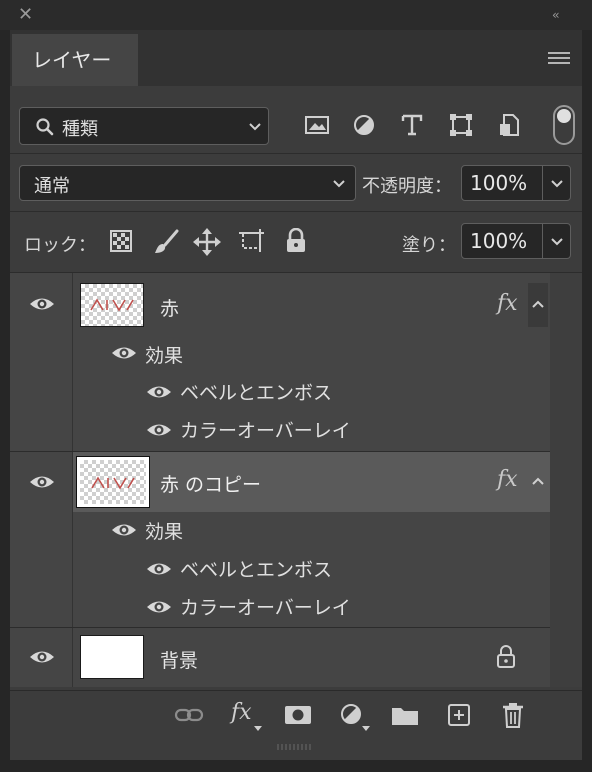  Describe the element at coordinates (509, 125) in the screenshot. I see `smart-object-filter-icon` at that location.